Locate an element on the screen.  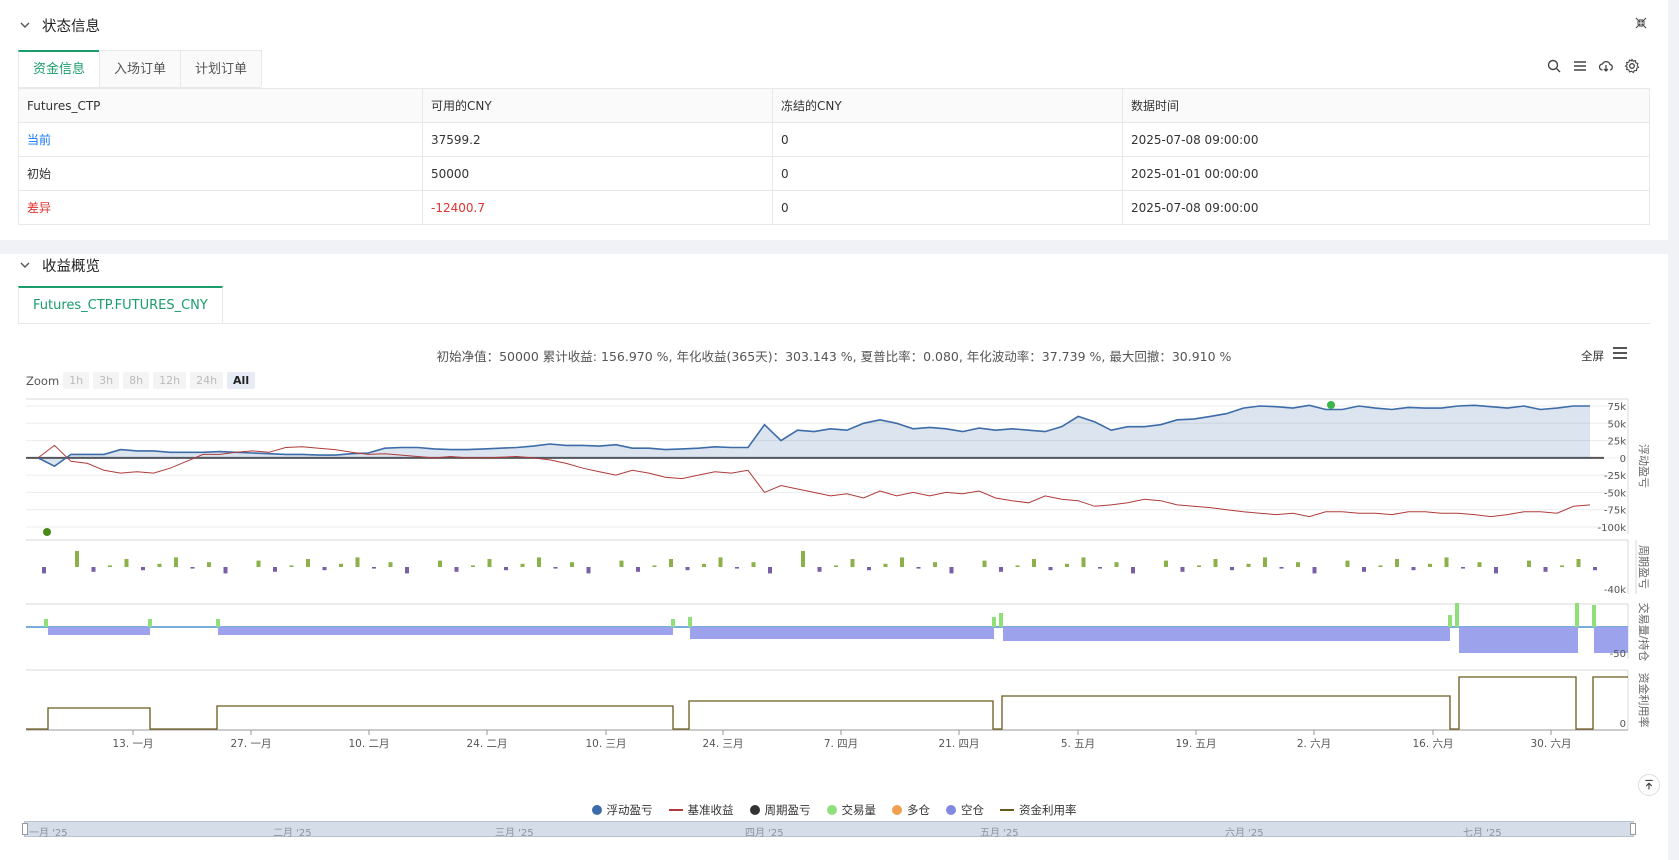
x-tick-label: 5. 五月 is located at coordinates (1078, 744).